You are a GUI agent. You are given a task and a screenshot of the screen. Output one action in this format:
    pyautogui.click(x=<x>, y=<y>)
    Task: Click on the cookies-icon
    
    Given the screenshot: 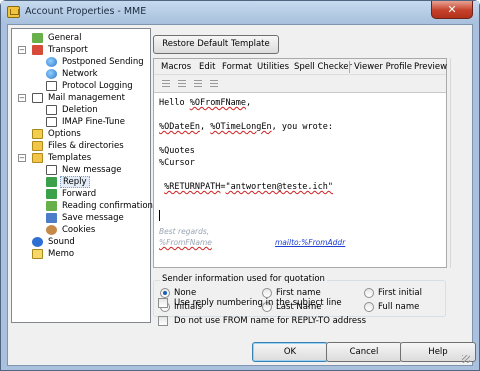 What is the action you would take?
    pyautogui.click(x=51, y=230)
    